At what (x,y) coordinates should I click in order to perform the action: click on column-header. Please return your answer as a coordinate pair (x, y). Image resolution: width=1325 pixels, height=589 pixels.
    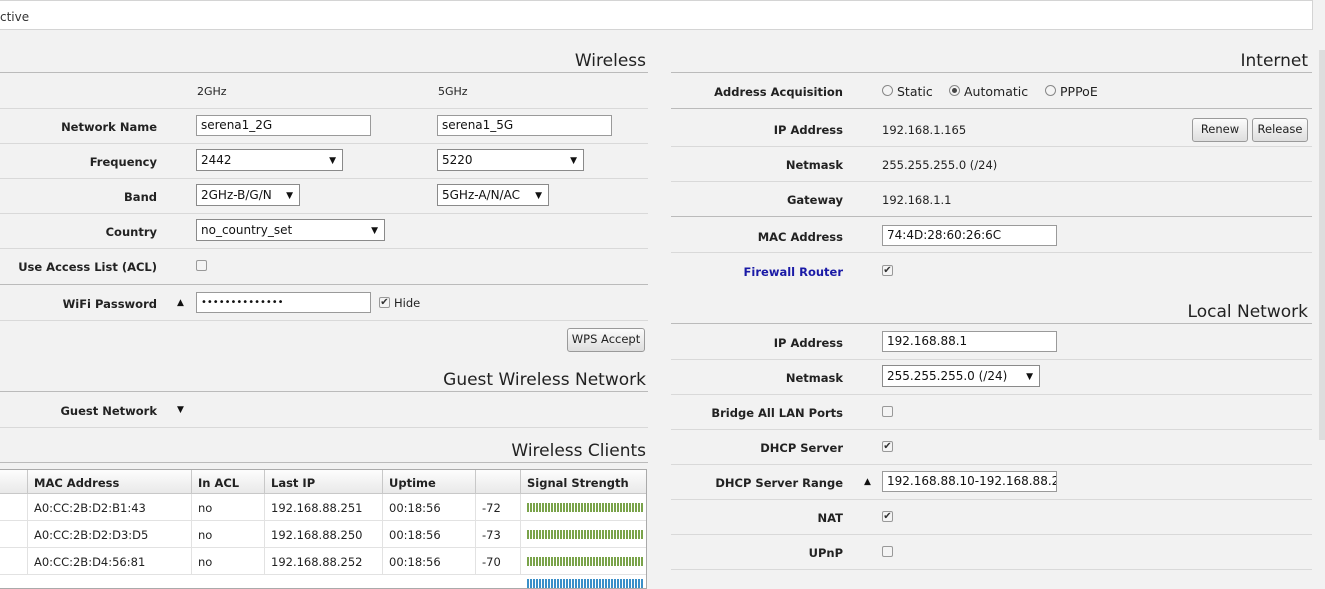
    Looking at the image, I should click on (14, 482).